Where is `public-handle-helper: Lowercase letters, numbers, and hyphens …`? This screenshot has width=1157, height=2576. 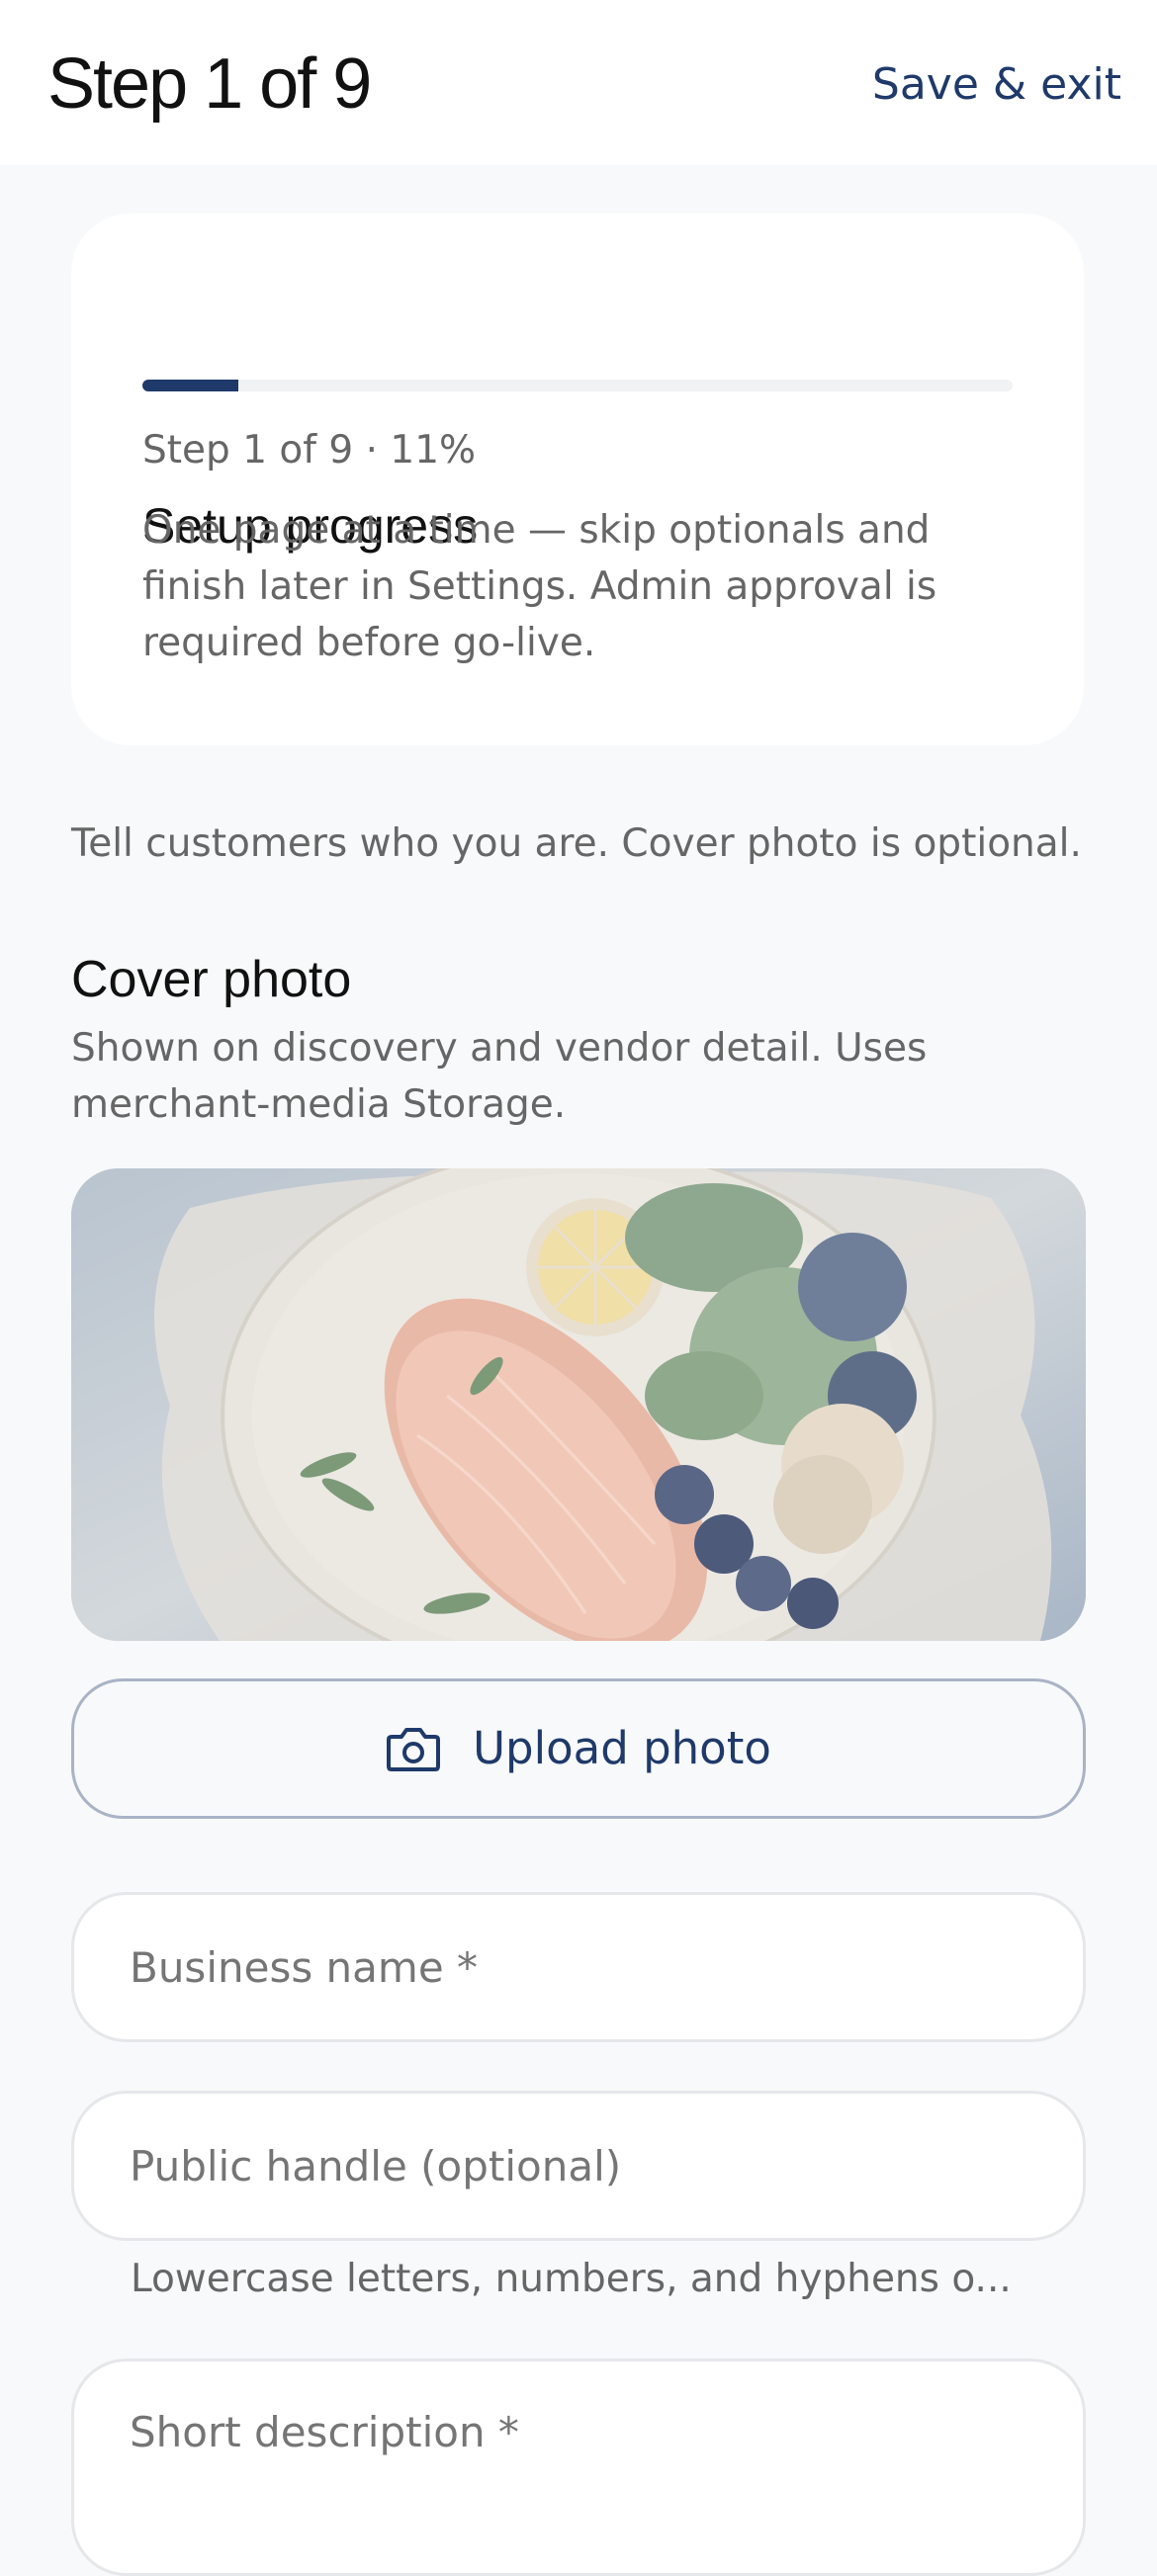 public-handle-helper: Lowercase letters, numbers, and hyphens … is located at coordinates (572, 2279).